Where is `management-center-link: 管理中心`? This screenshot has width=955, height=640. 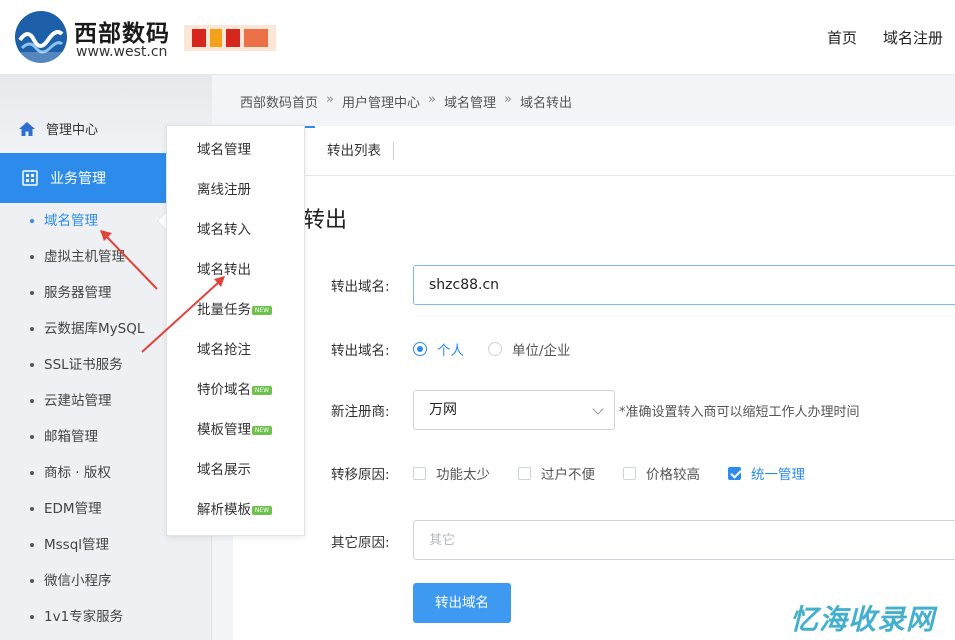
management-center-link: 管理中心 is located at coordinates (58, 128).